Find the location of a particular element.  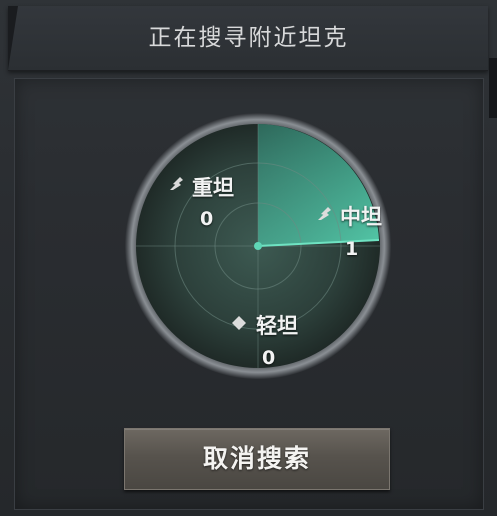

heavy-tank-icon is located at coordinates (178, 184).